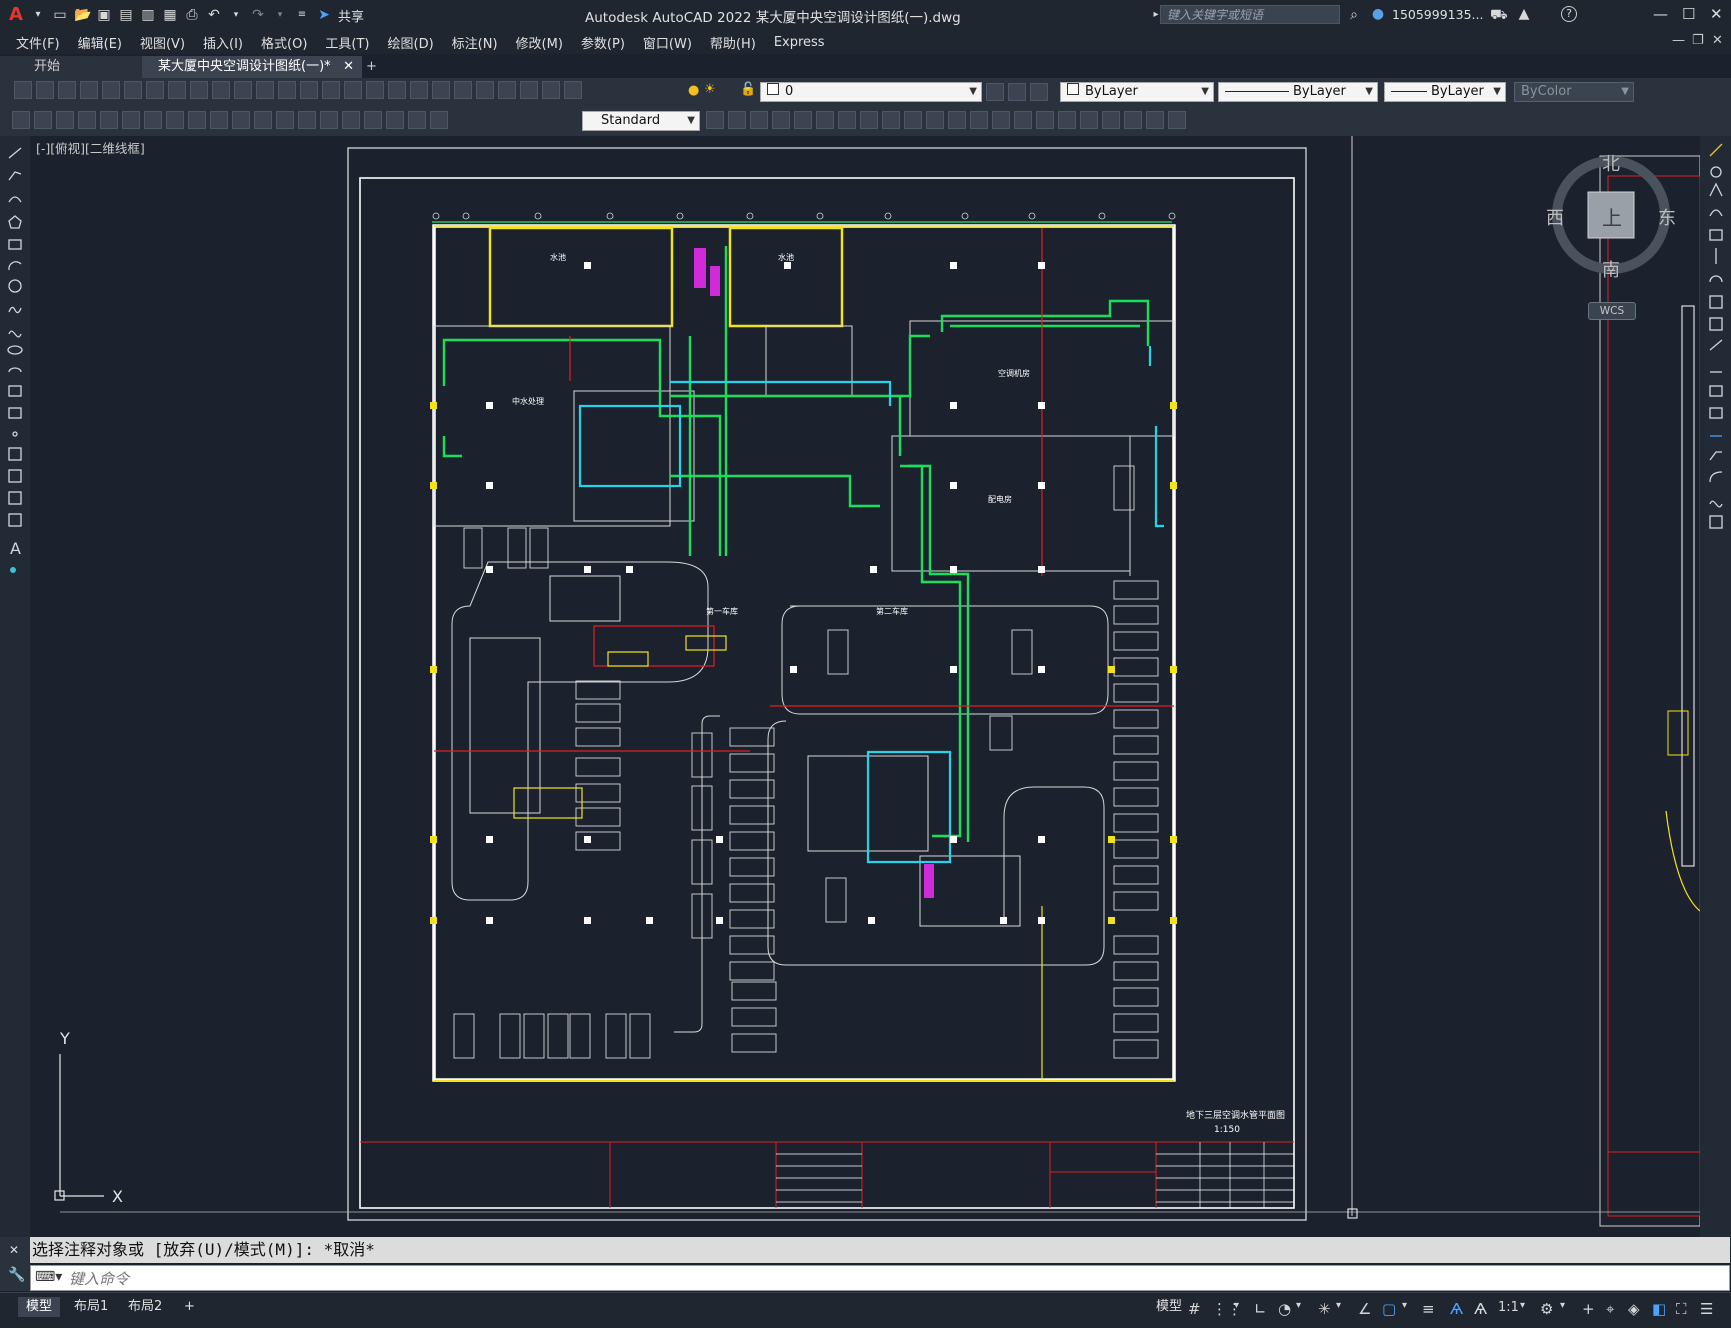 The width and height of the screenshot is (1731, 1328). What do you see at coordinates (39, 1307) in the screenshot?
I see `layout-tab-model: 模型` at bounding box center [39, 1307].